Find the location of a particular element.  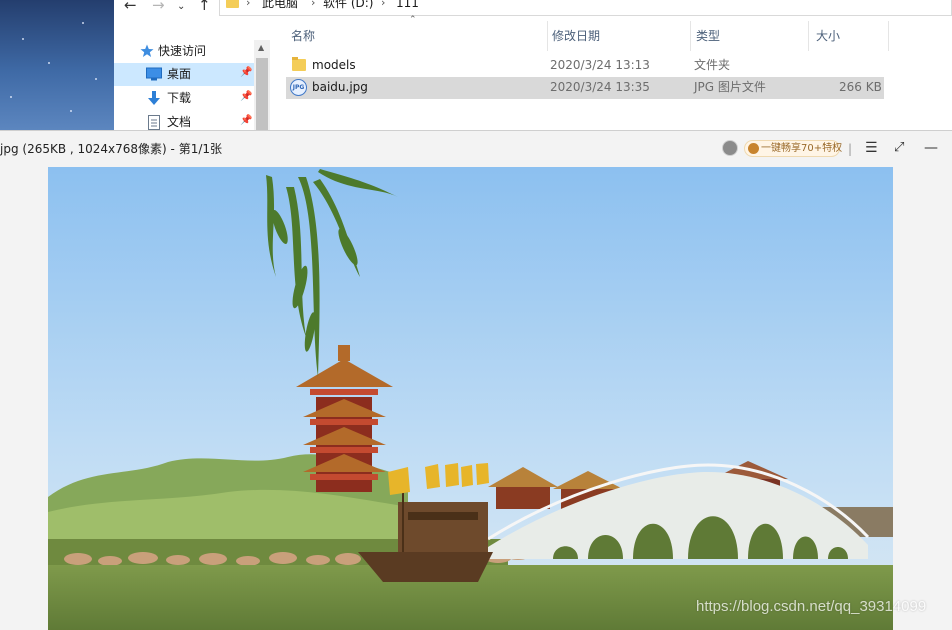

breadcrumb-drive-d: 软件 (D:) is located at coordinates (348, 5).